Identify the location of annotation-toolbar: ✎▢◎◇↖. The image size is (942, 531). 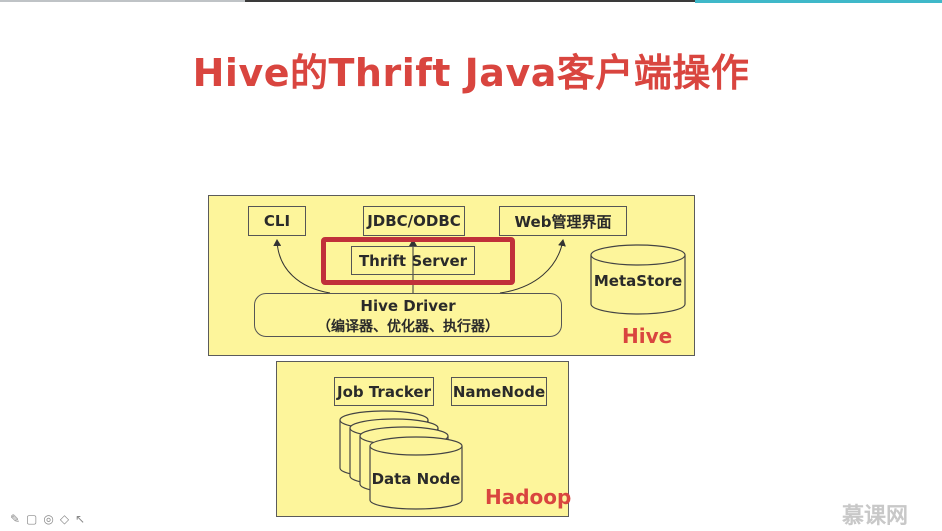
(50, 519).